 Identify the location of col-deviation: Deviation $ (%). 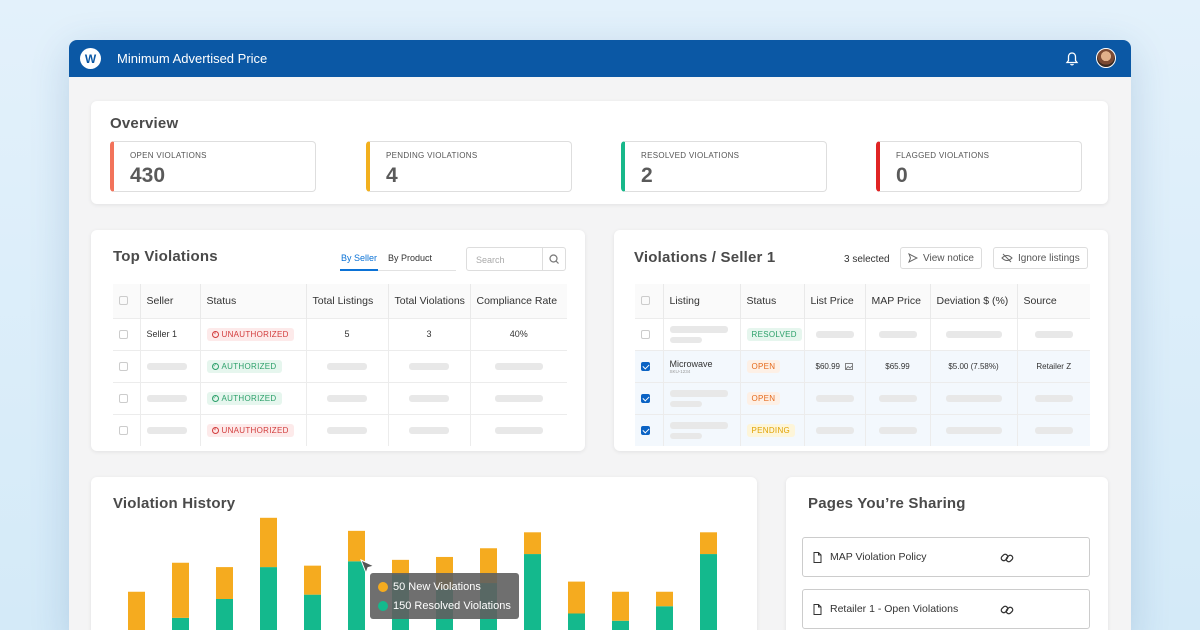
(974, 301).